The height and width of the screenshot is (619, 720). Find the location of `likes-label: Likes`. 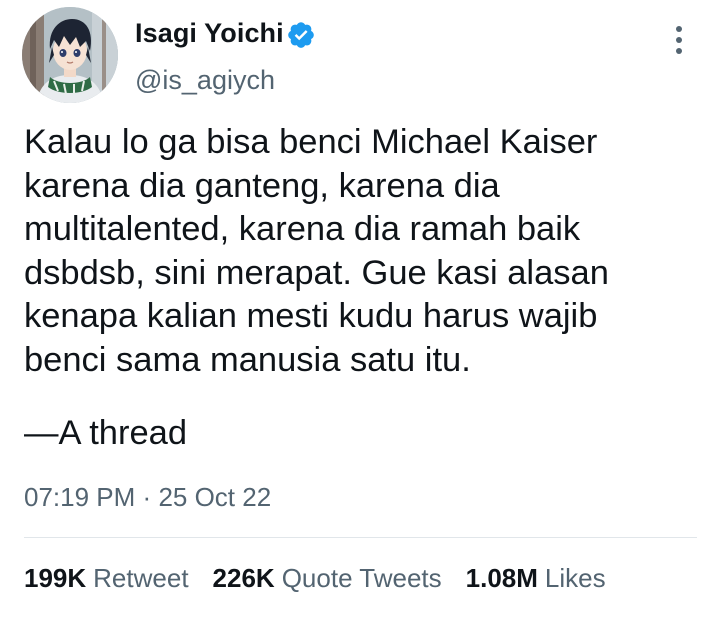

likes-label: Likes is located at coordinates (575, 578).